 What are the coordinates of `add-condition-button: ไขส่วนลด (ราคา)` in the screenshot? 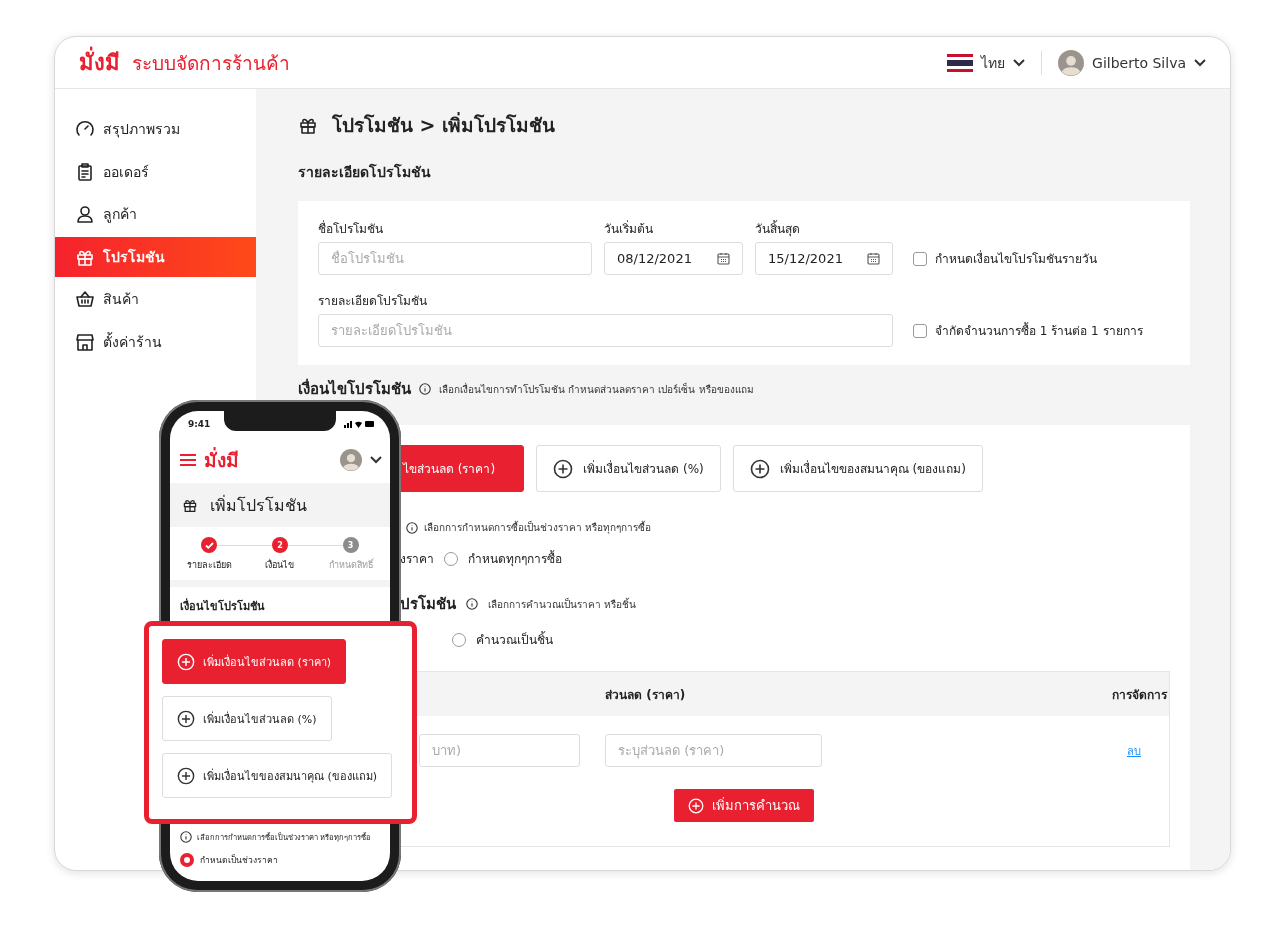 It's located at (461, 468).